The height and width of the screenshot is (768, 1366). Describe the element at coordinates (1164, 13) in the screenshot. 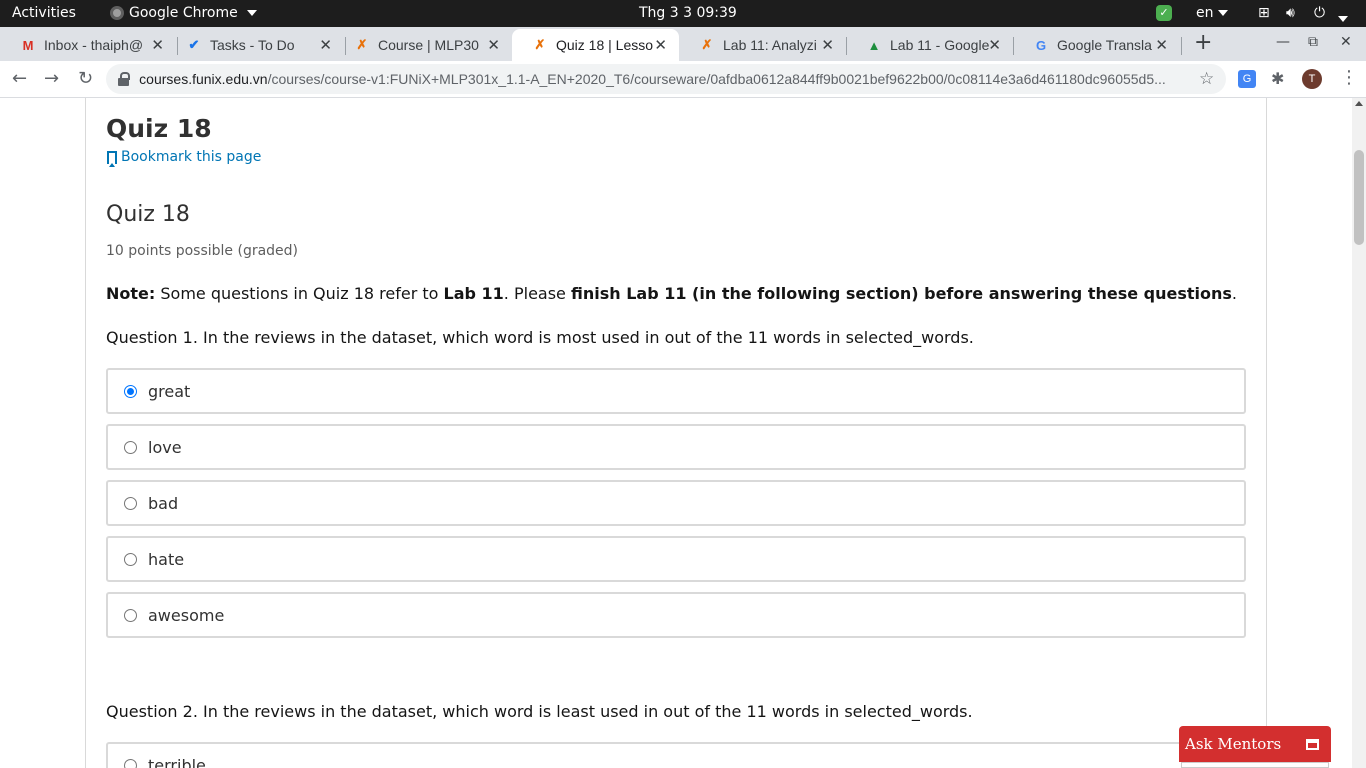

I see `shield-check-icon: ✓` at that location.